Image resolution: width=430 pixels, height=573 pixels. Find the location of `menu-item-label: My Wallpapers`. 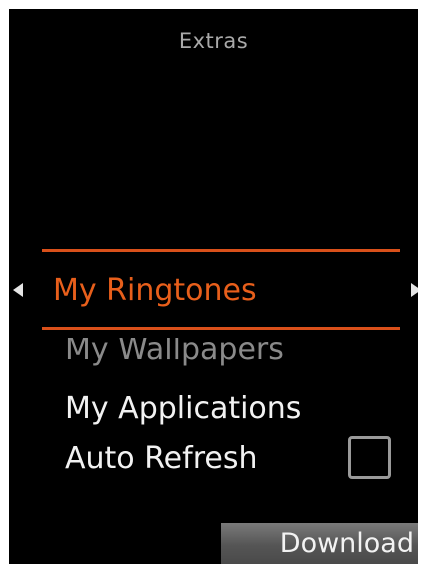

menu-item-label: My Wallpapers is located at coordinates (174, 352).